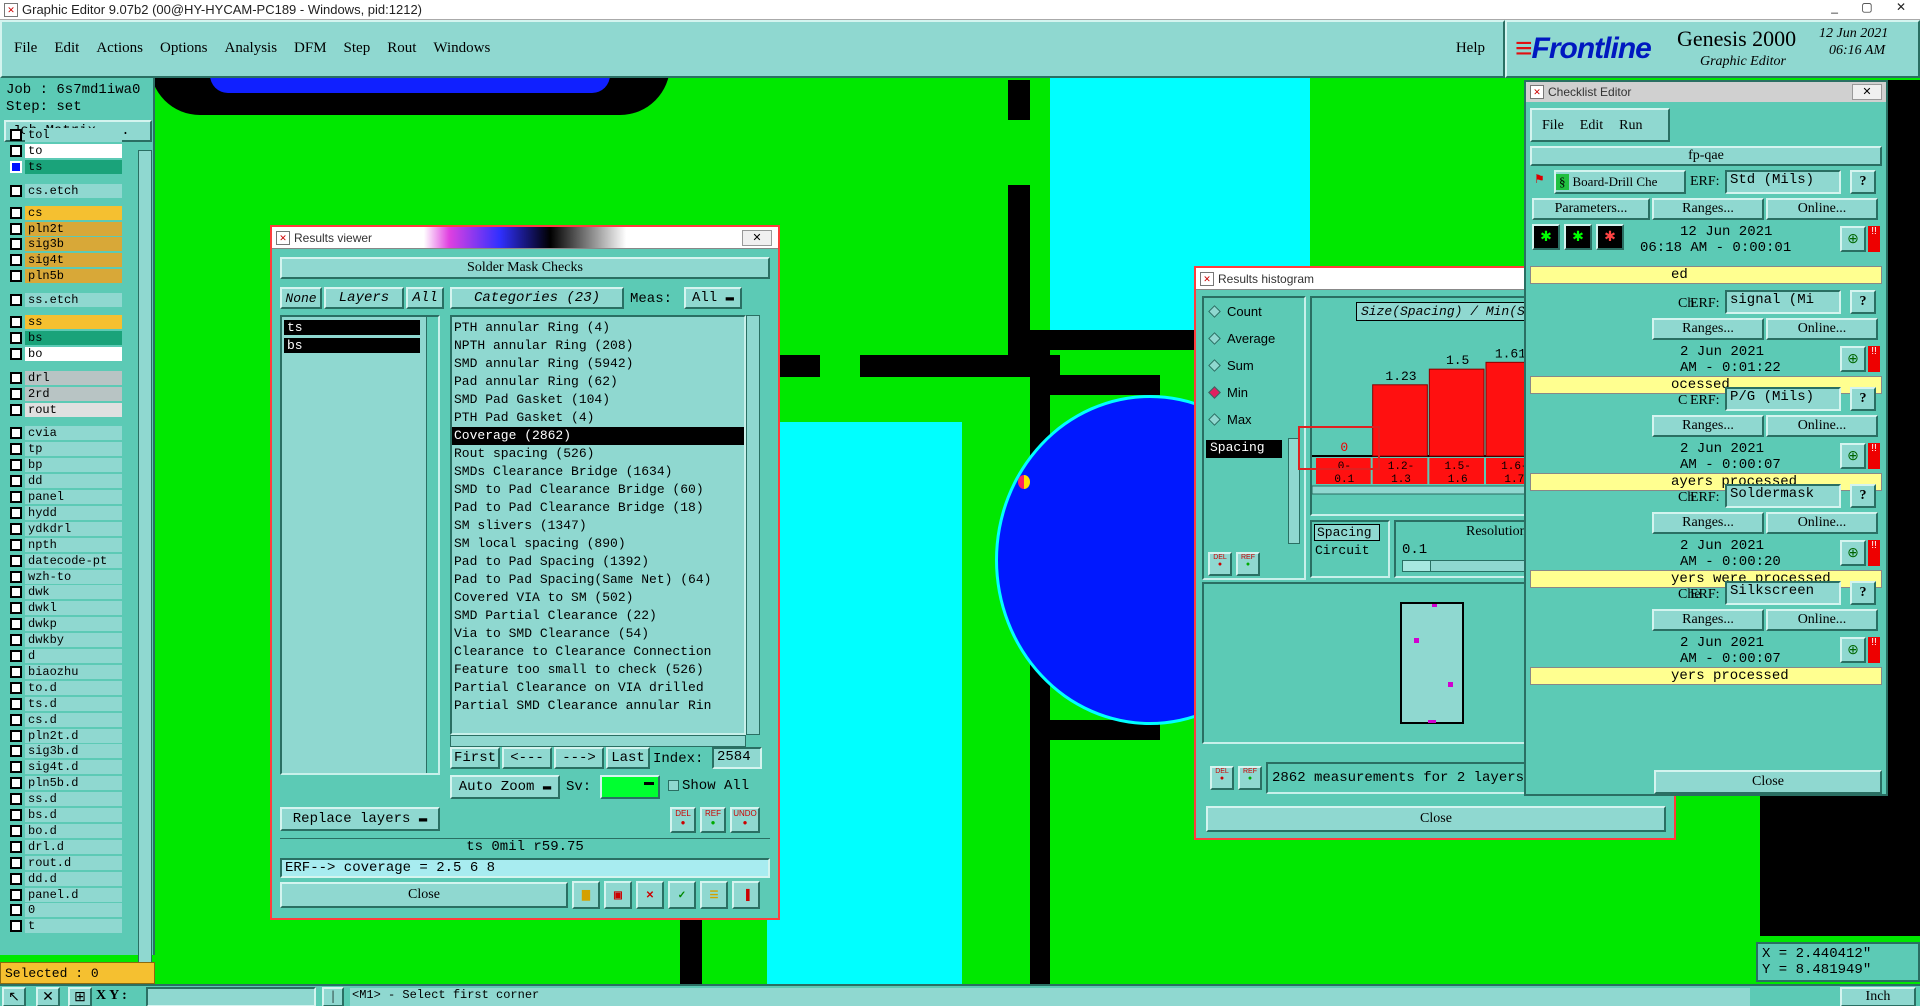 This screenshot has height=1006, width=1920. What do you see at coordinates (628, 758) in the screenshot?
I see `last-button: Last` at bounding box center [628, 758].